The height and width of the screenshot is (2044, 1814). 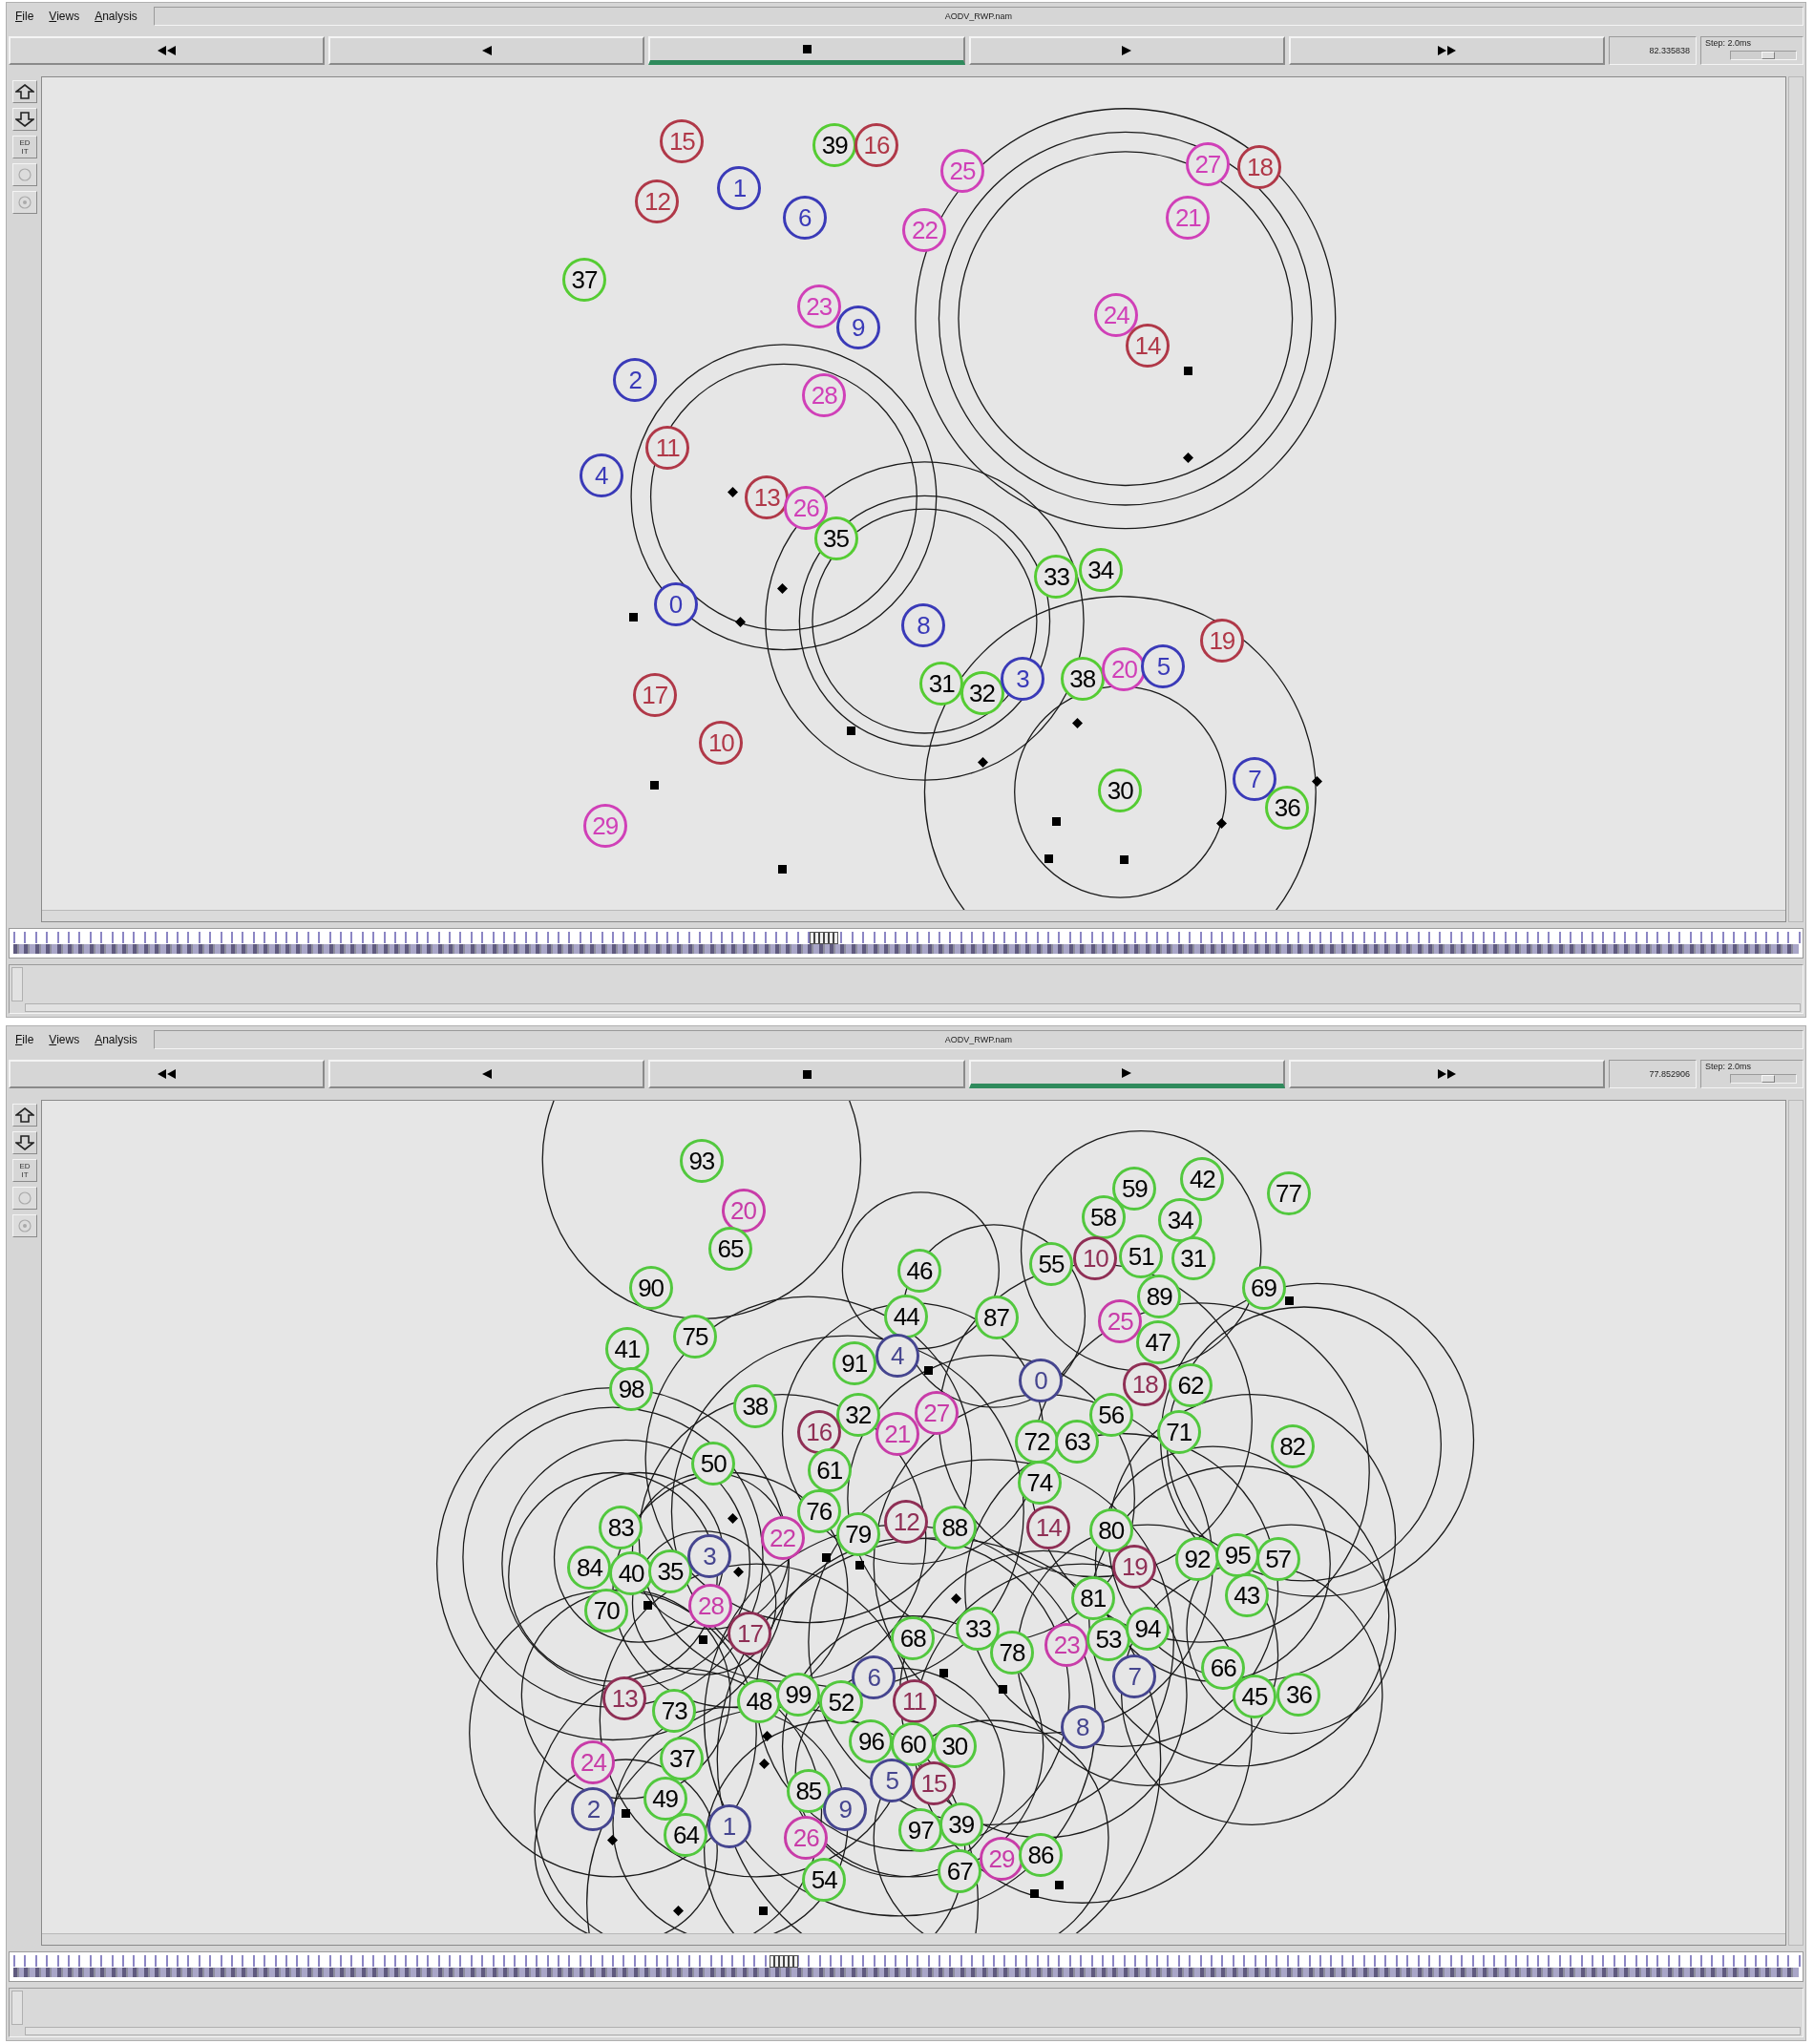 What do you see at coordinates (1238, 1554) in the screenshot?
I see `network-node: 95` at bounding box center [1238, 1554].